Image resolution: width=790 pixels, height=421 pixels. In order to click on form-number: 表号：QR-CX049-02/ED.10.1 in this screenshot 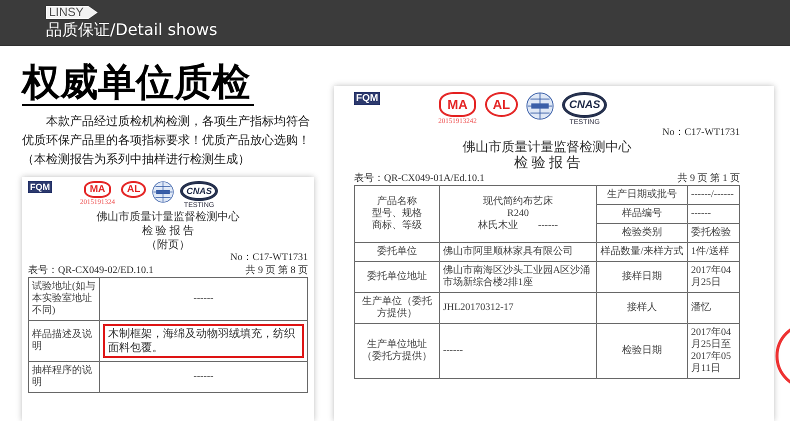, I will do `click(91, 270)`.